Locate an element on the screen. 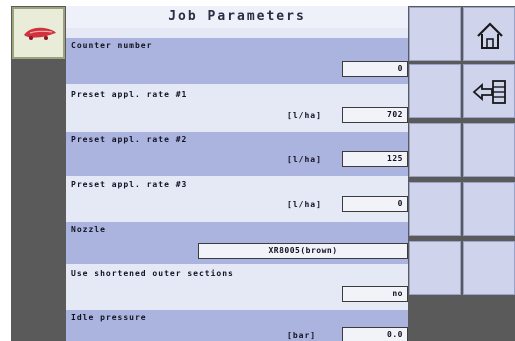  back-button is located at coordinates (489, 91).